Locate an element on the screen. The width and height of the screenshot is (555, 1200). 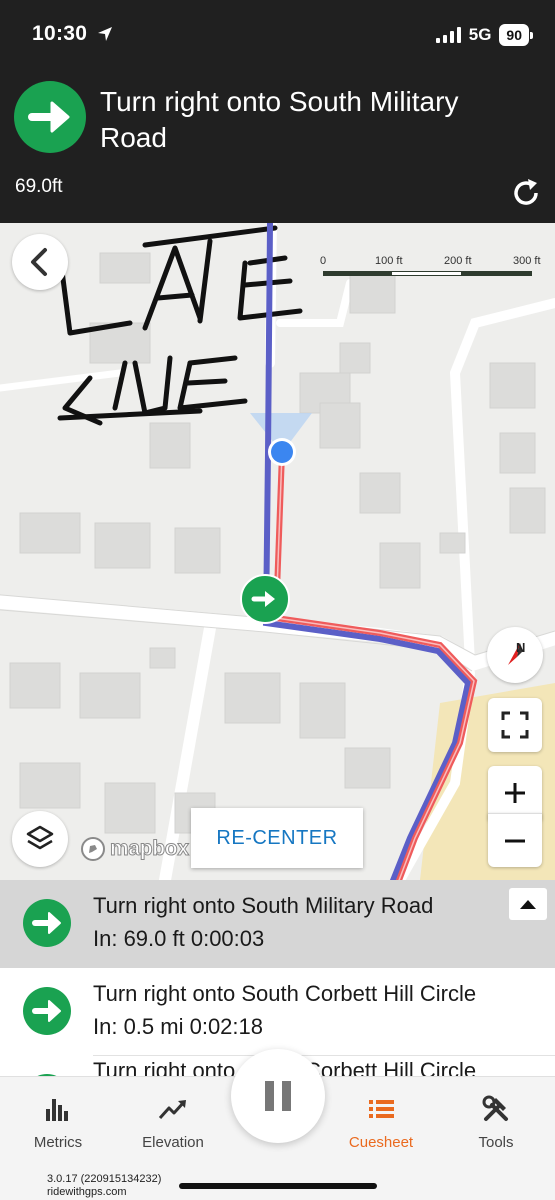
zoom-in-button is located at coordinates (515, 793).